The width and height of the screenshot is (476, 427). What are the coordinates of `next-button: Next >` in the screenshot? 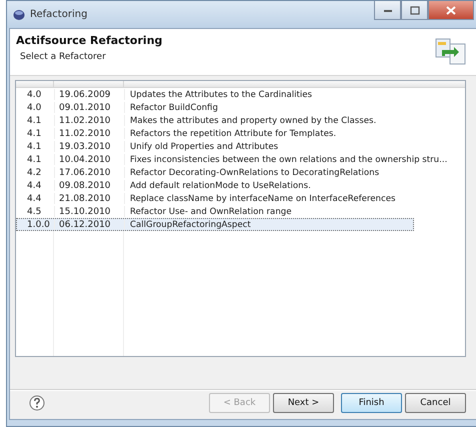 It's located at (303, 403).